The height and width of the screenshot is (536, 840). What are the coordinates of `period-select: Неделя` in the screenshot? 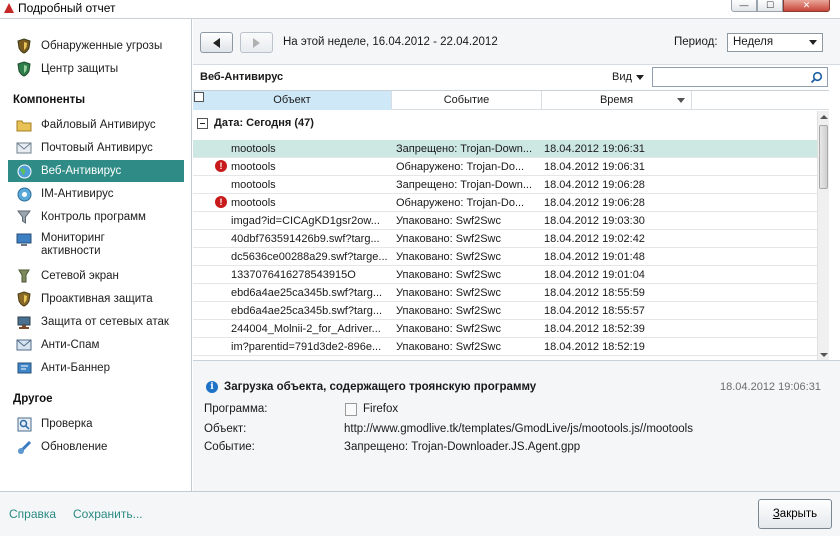 It's located at (775, 42).